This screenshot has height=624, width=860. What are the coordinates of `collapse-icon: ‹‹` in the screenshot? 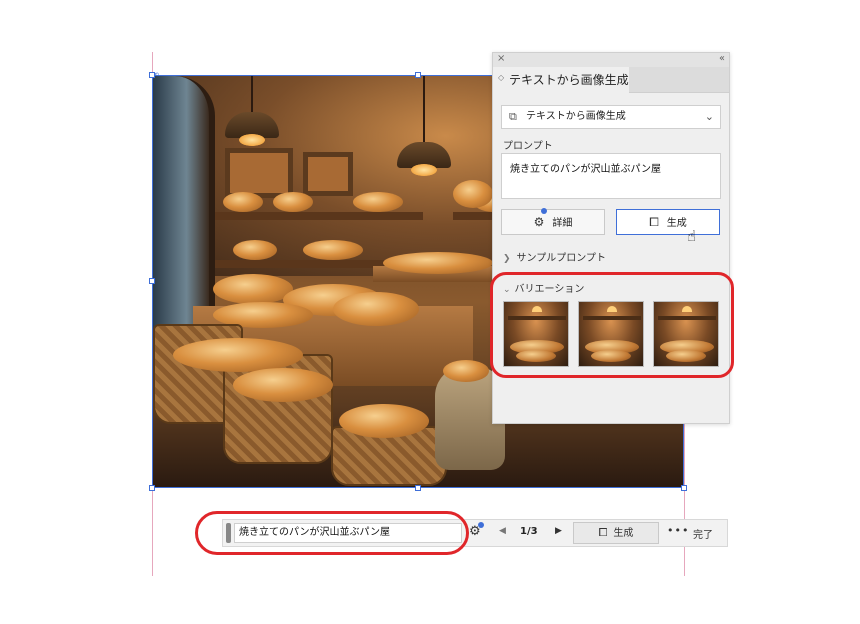 It's located at (722, 58).